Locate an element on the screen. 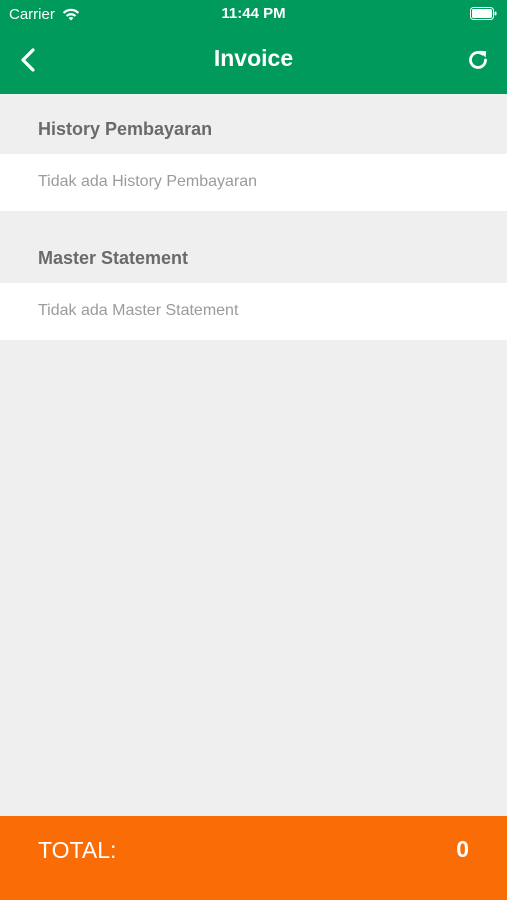 The width and height of the screenshot is (507, 900). statement-empty-text: Tidak ada Master Statement is located at coordinates (138, 310).